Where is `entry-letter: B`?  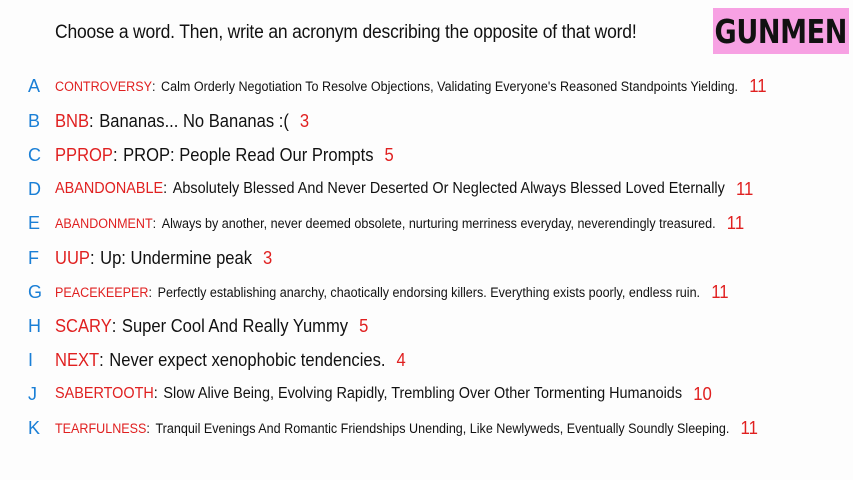 entry-letter: B is located at coordinates (34, 120).